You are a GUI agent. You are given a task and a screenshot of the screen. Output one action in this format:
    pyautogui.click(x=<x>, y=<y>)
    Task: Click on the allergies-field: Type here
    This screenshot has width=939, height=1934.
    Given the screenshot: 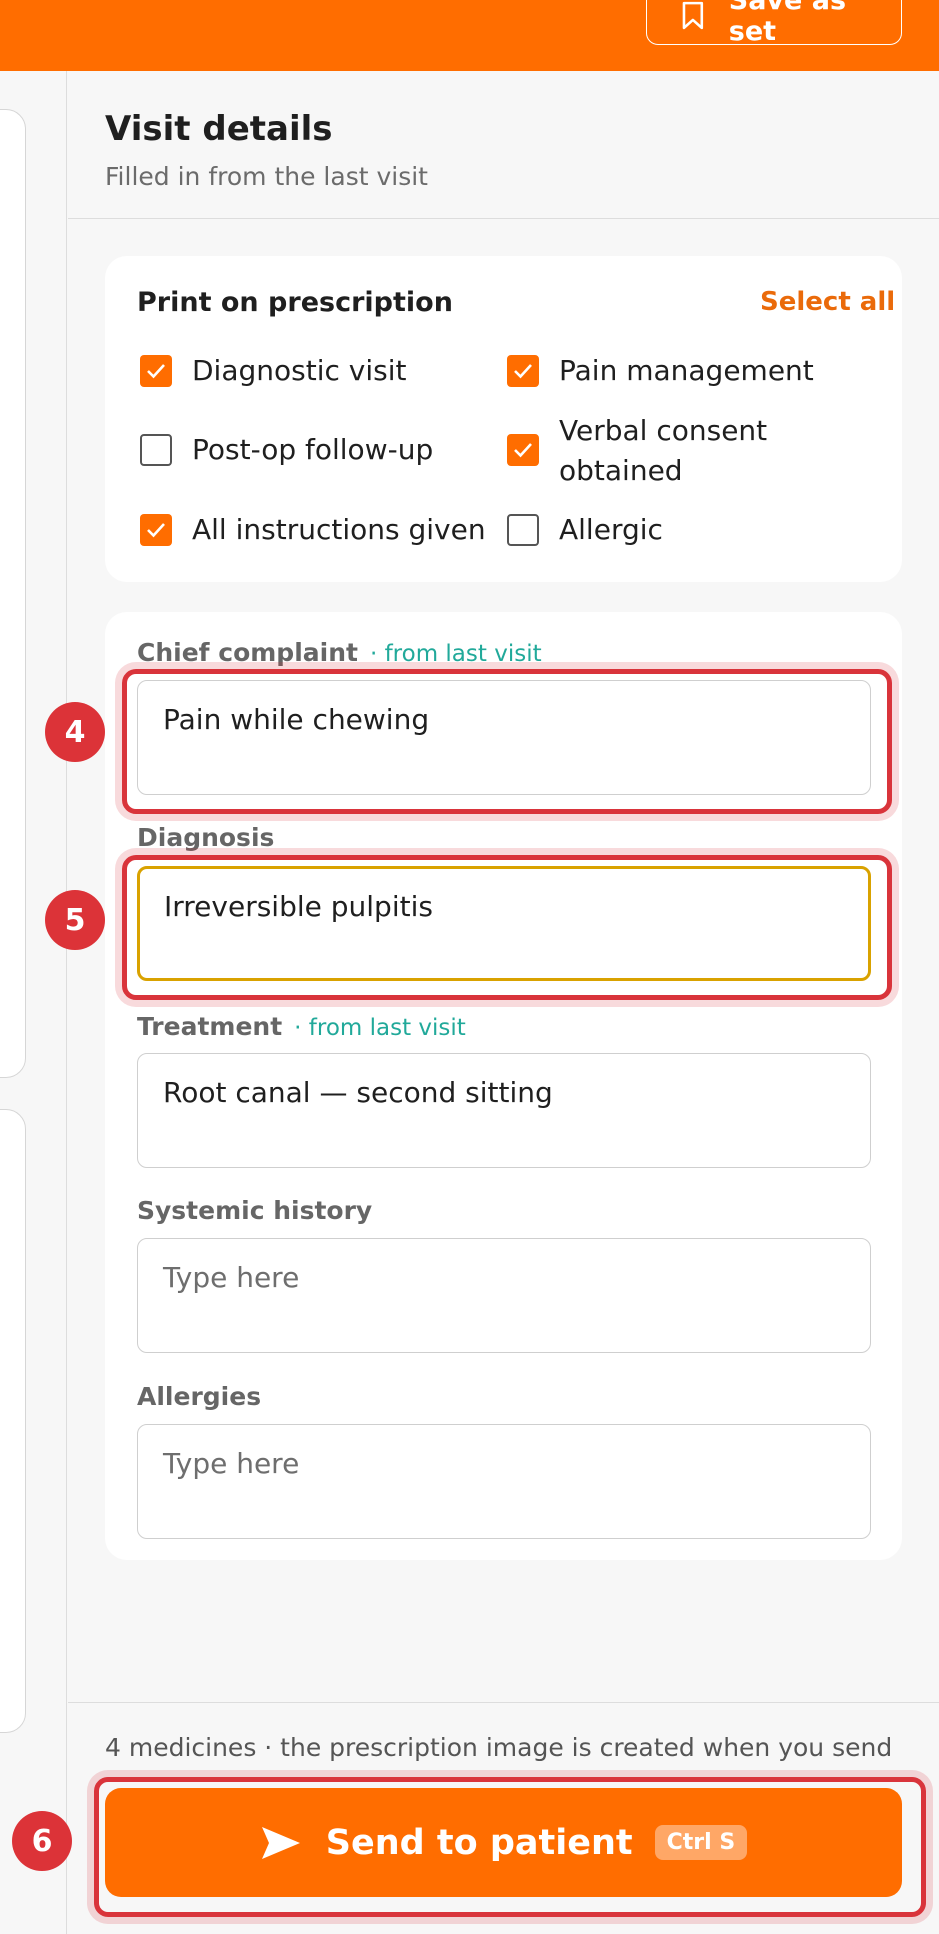 What is the action you would take?
    pyautogui.click(x=504, y=1481)
    